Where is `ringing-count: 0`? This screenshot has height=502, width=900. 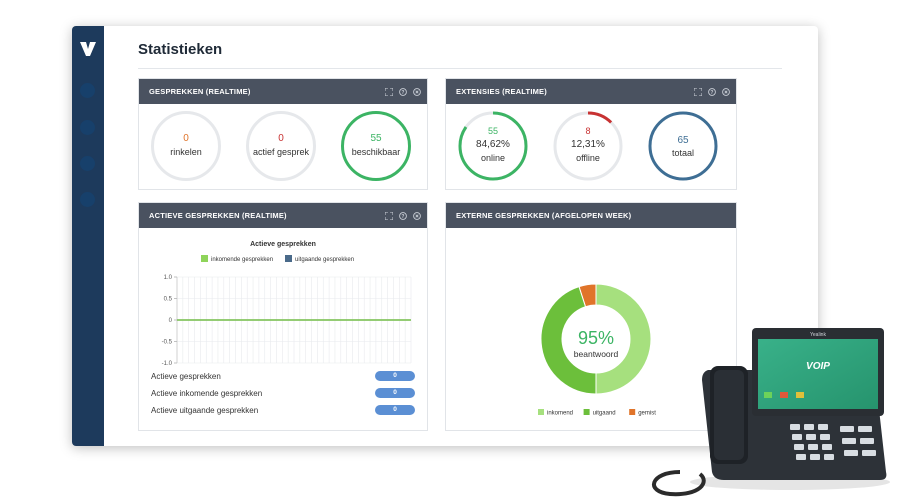 ringing-count: 0 is located at coordinates (186, 138).